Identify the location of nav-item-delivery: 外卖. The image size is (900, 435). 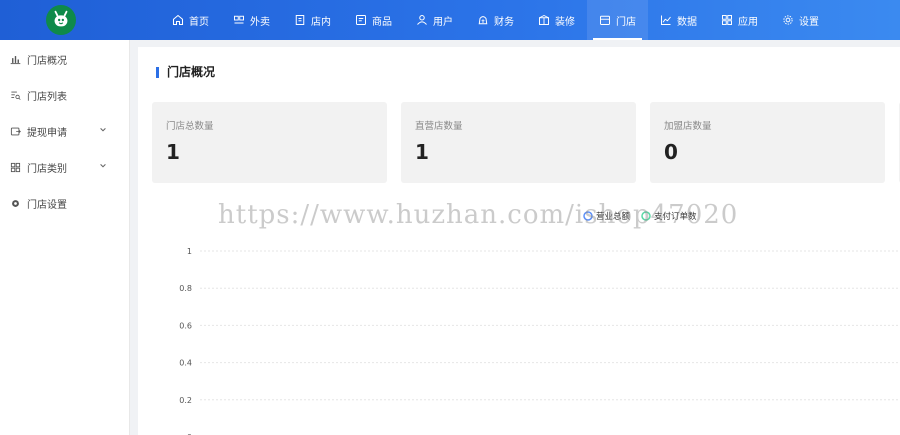
(251, 20).